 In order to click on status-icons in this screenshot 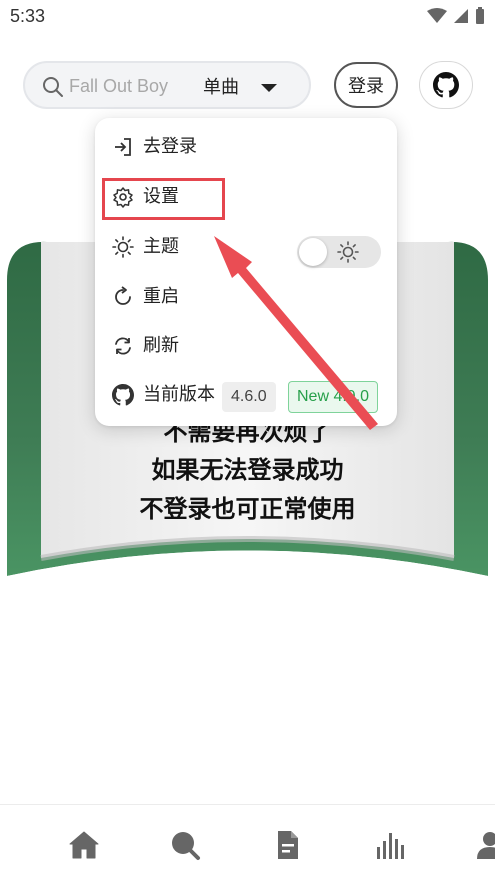, I will do `click(456, 16)`.